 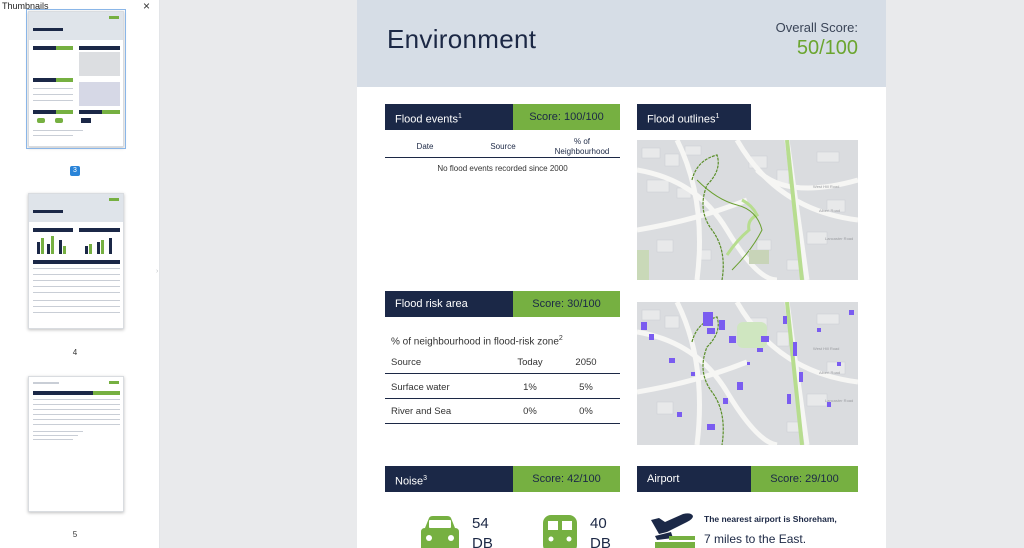 What do you see at coordinates (449, 479) in the screenshot?
I see `noise-title: Noise3` at bounding box center [449, 479].